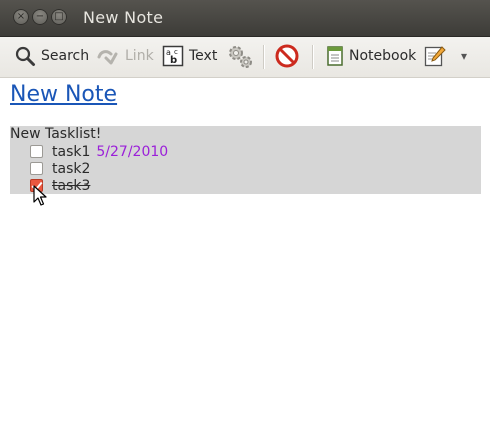 This screenshot has height=428, width=490. I want to click on note-title: New Note, so click(63, 94).